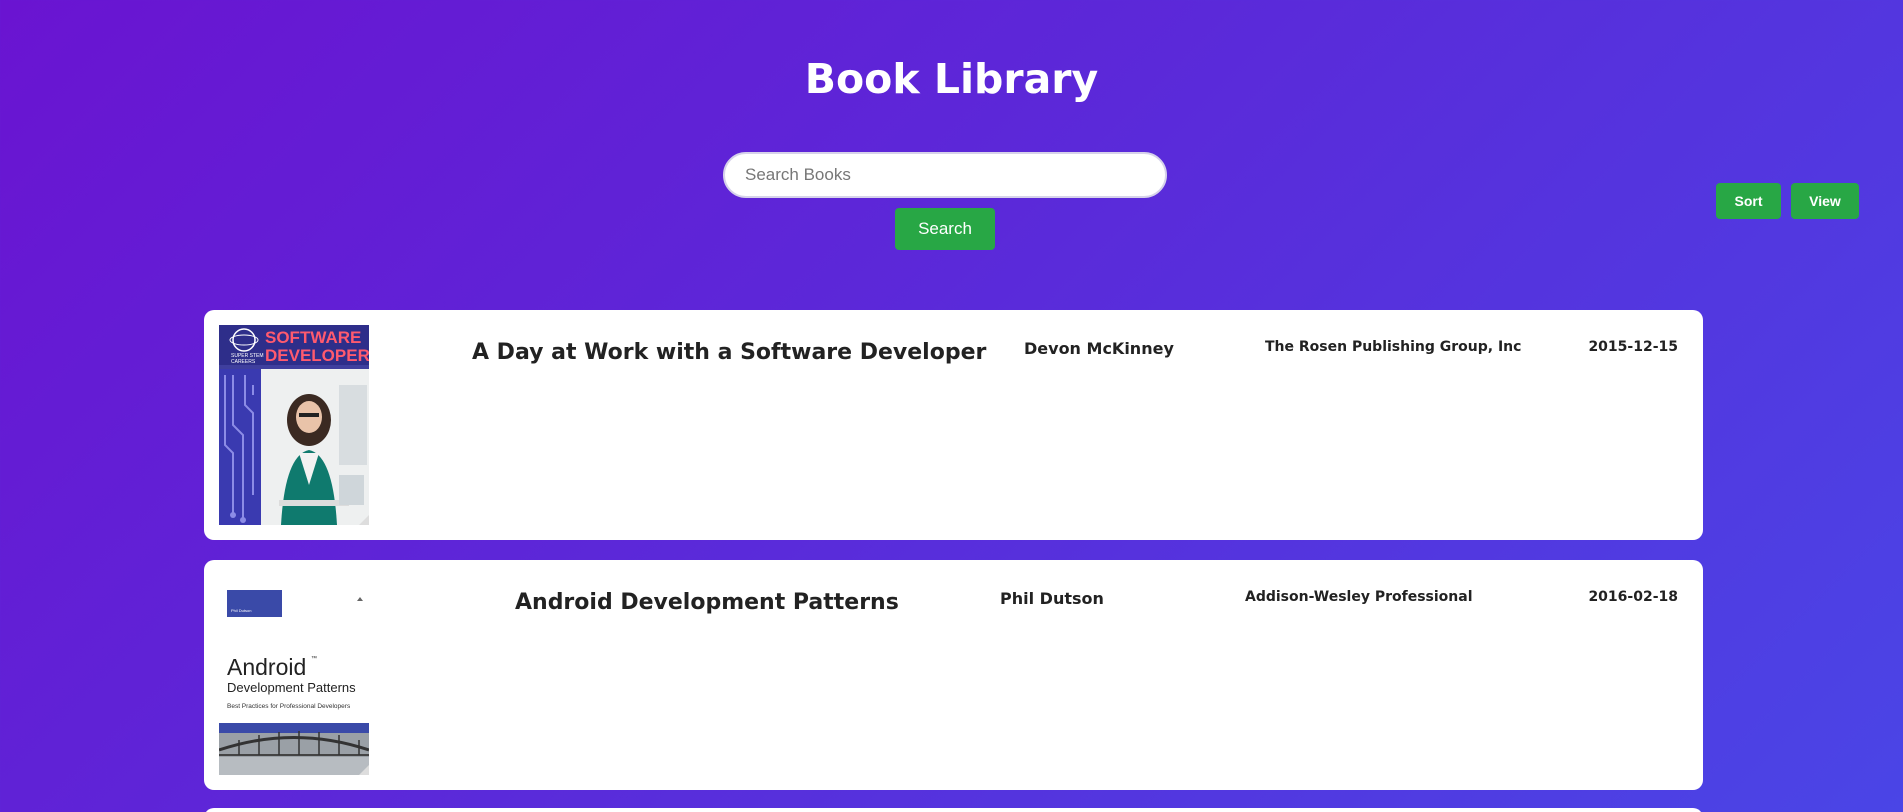 Image resolution: width=1903 pixels, height=812 pixels. I want to click on book-card, so click(953, 810).